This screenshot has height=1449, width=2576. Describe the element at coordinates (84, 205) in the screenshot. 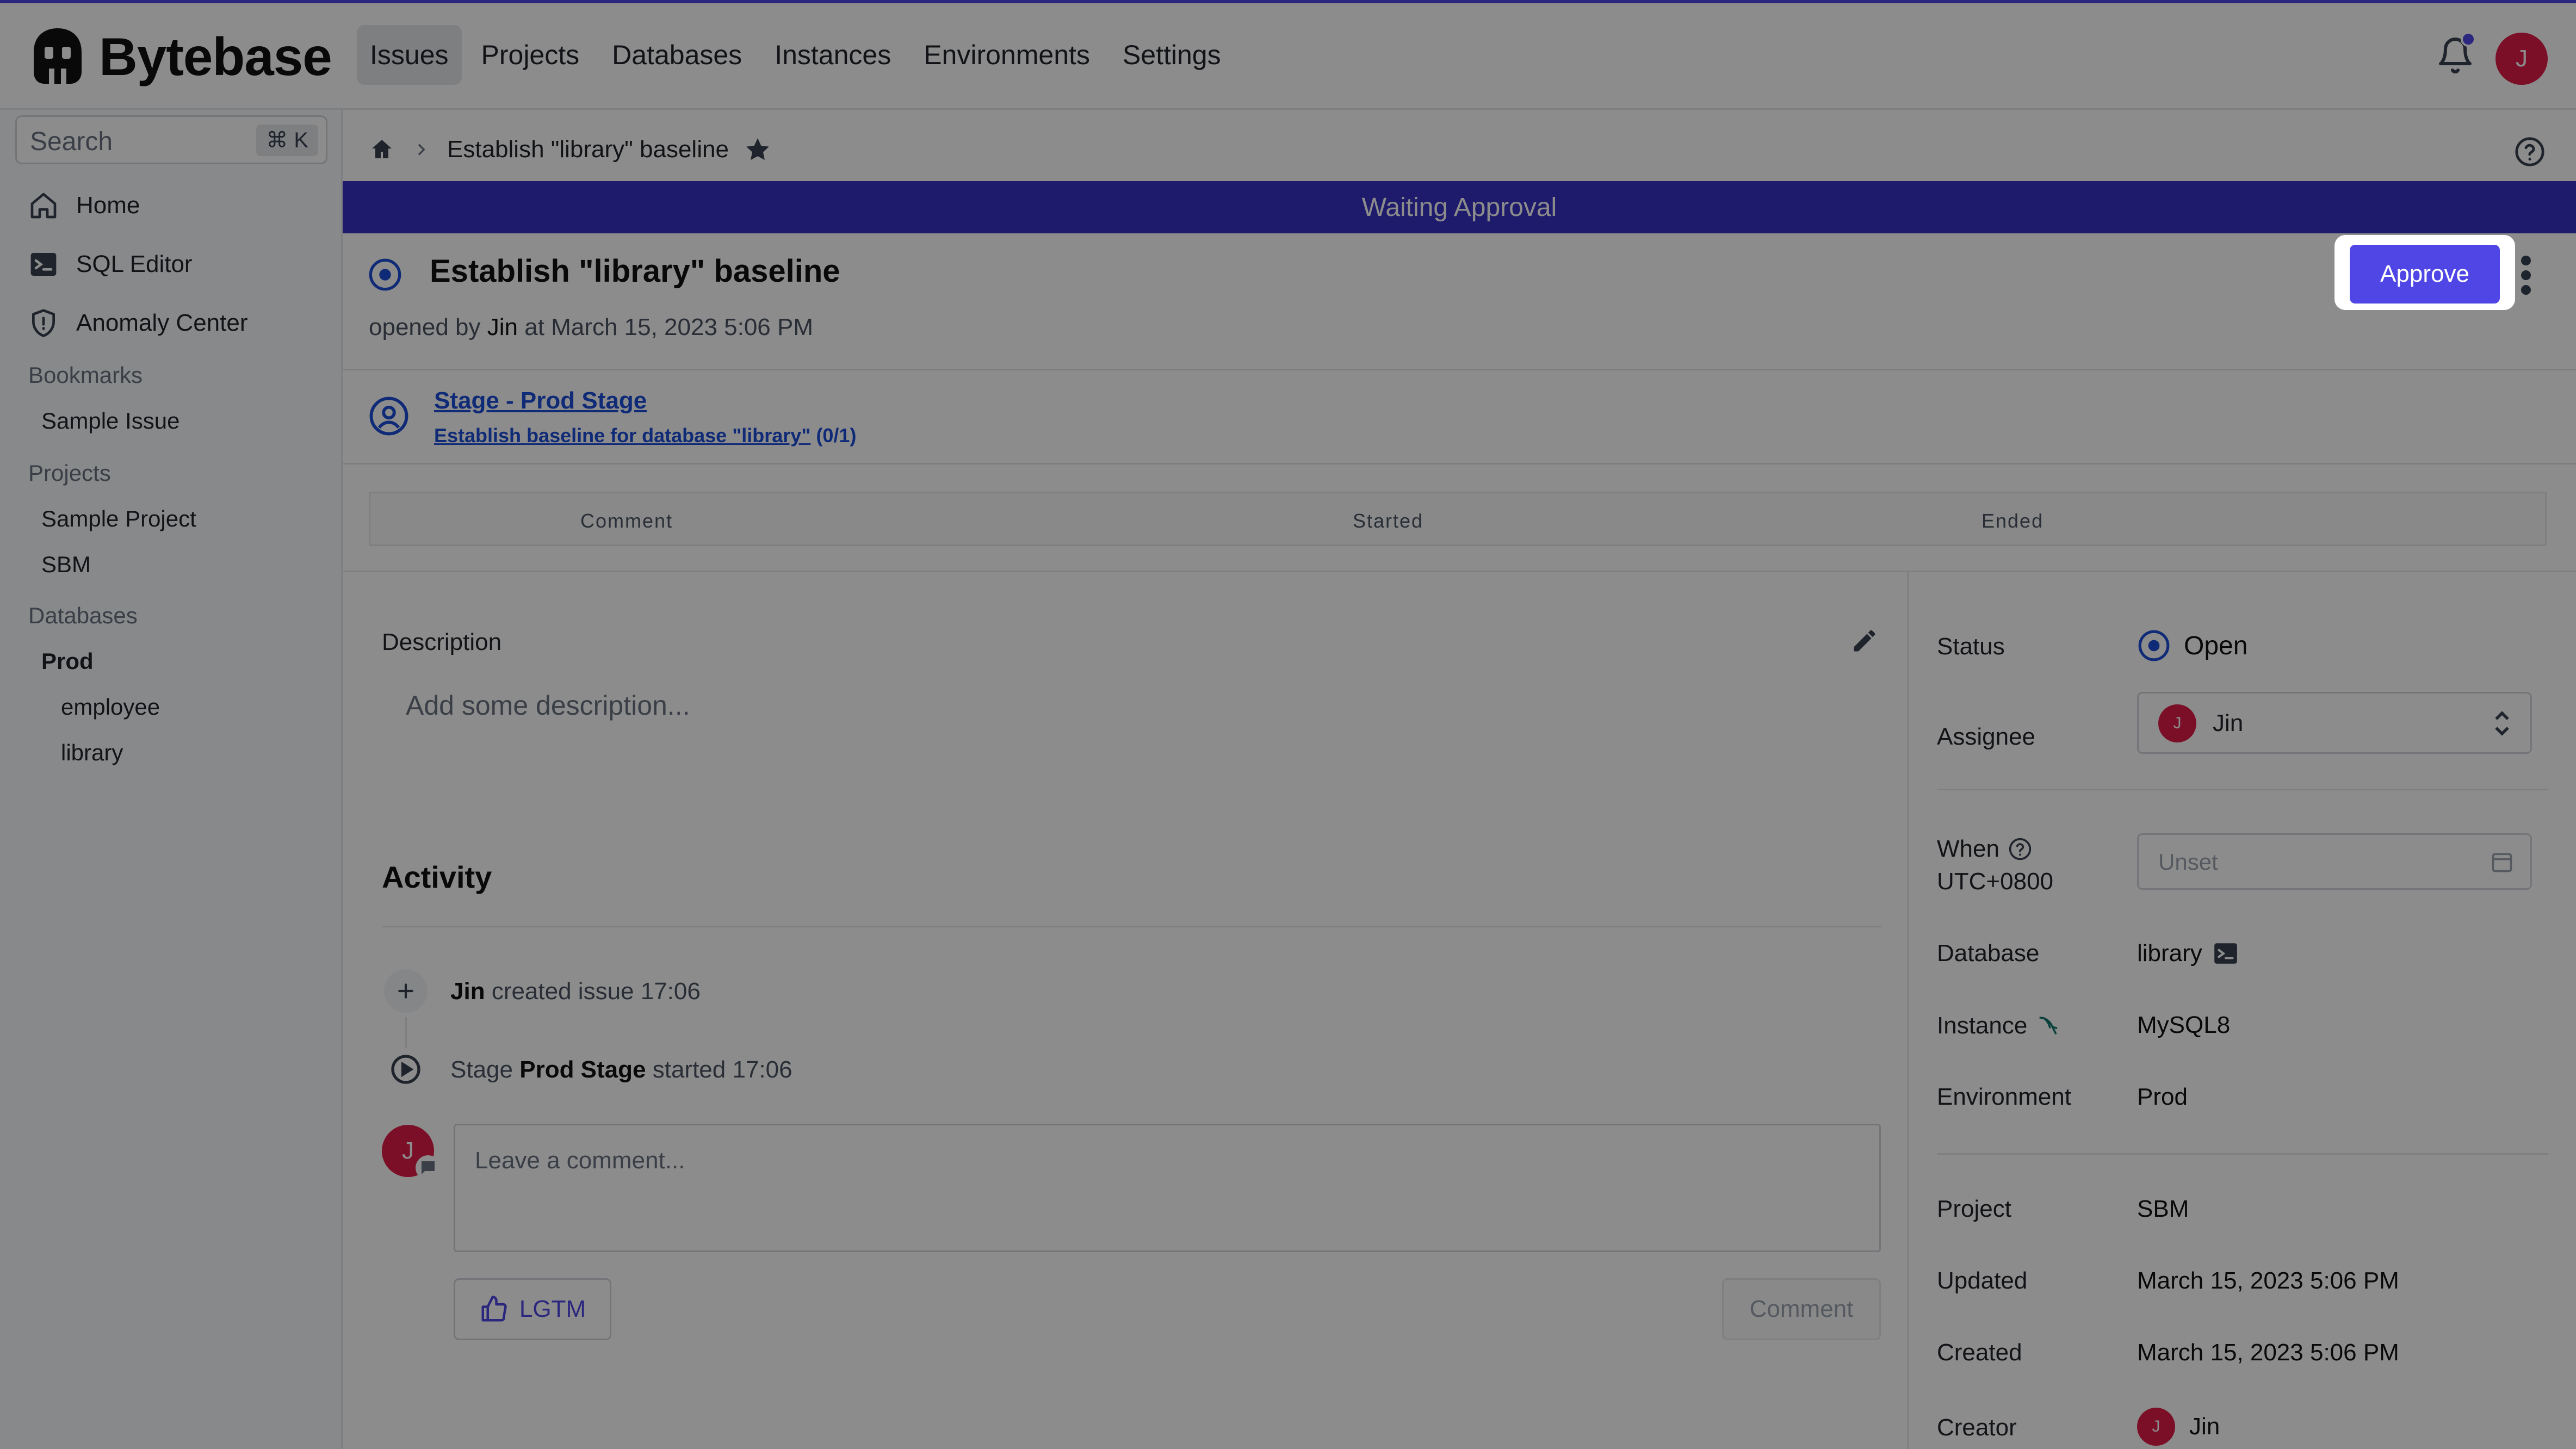

I see `sidebar-item-home: Home` at that location.